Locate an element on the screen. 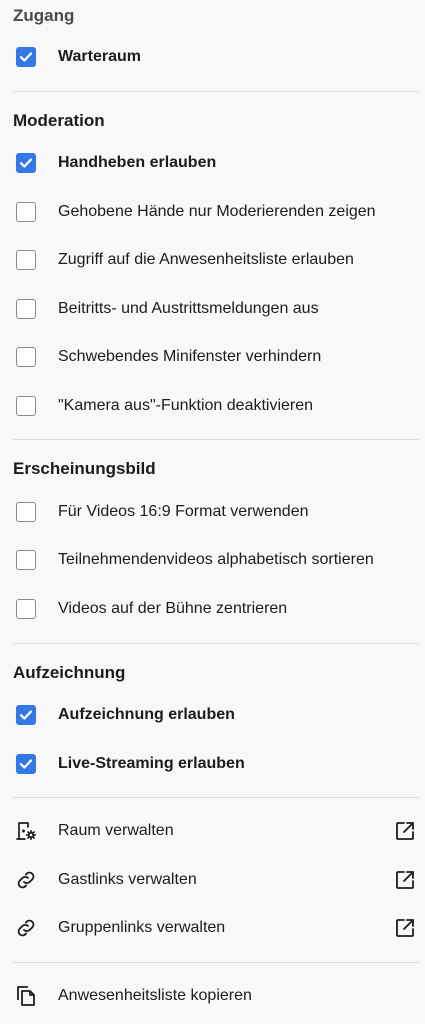  allow-streaming-label: Live-Streaming erlauben is located at coordinates (151, 763).